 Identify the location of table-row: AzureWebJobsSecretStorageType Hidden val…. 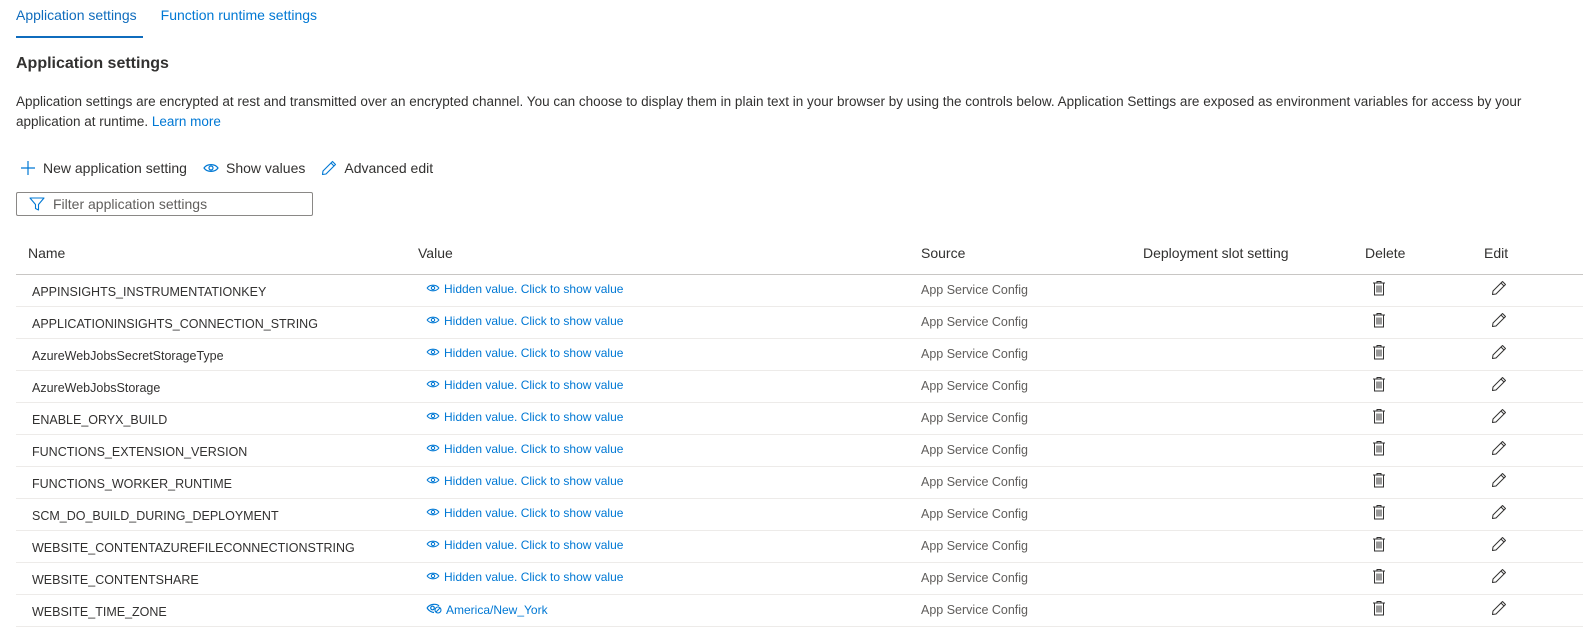
(799, 355).